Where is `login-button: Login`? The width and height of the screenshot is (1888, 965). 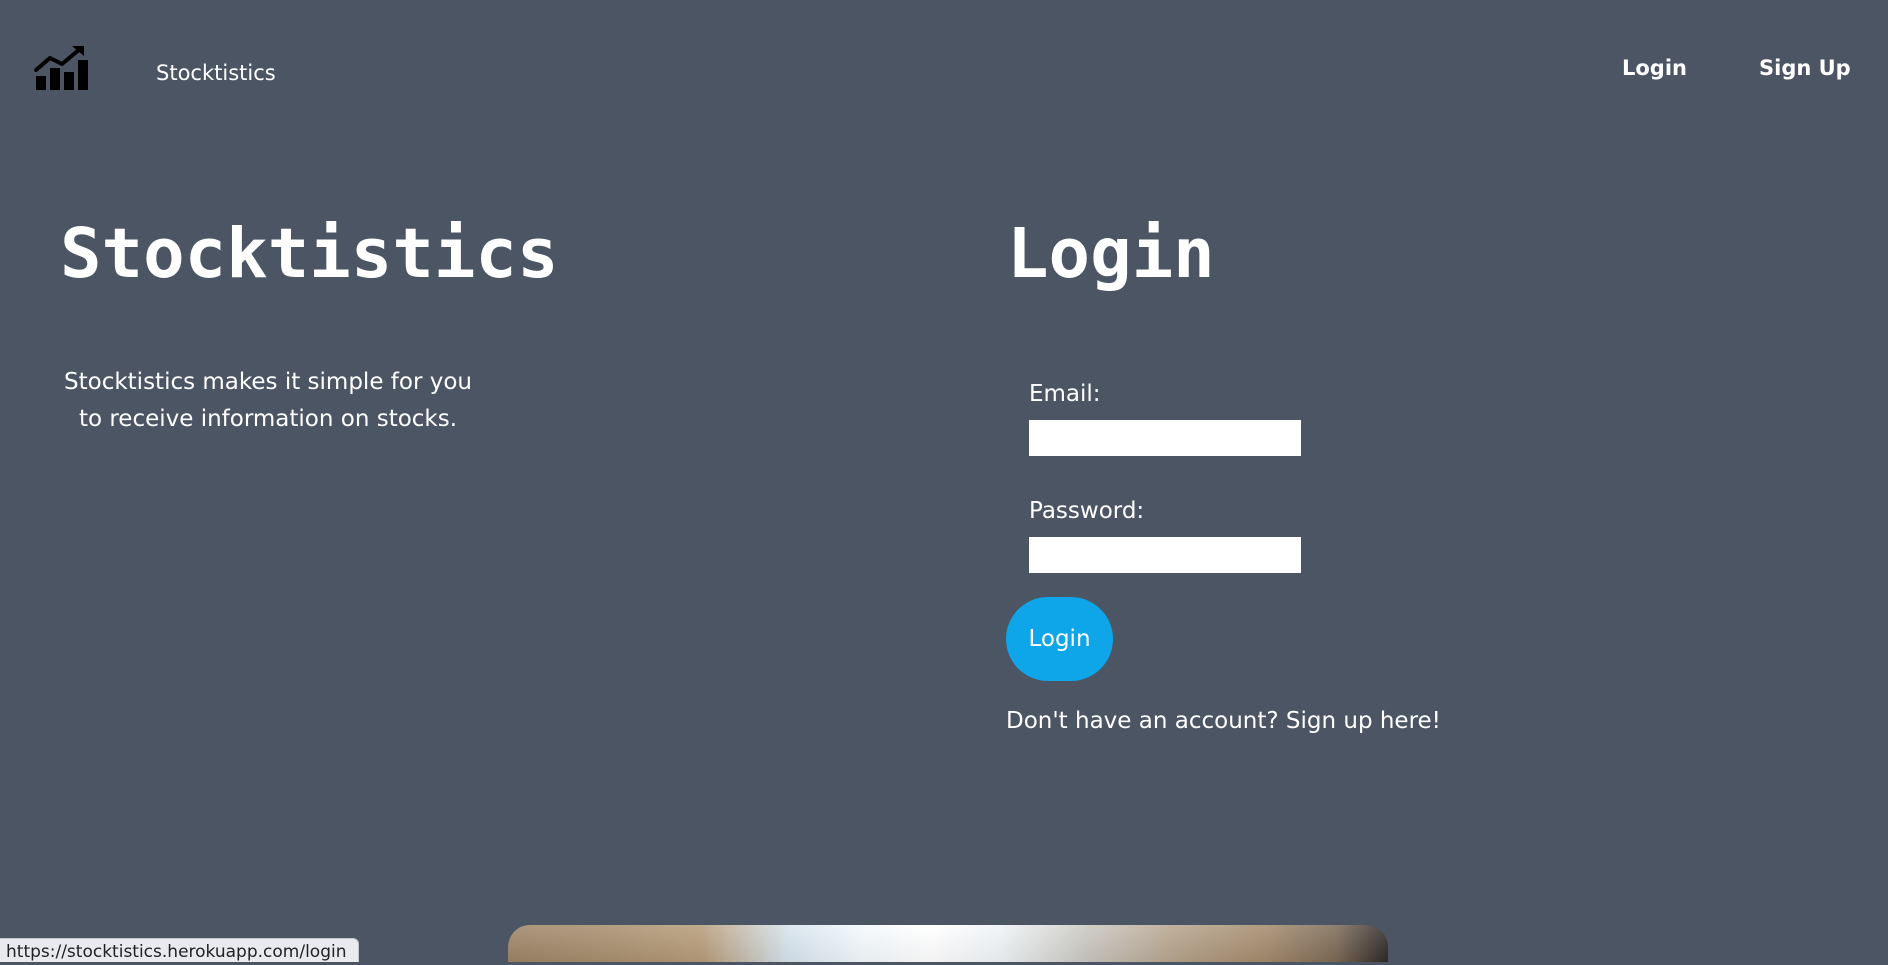
login-button: Login is located at coordinates (1059, 639).